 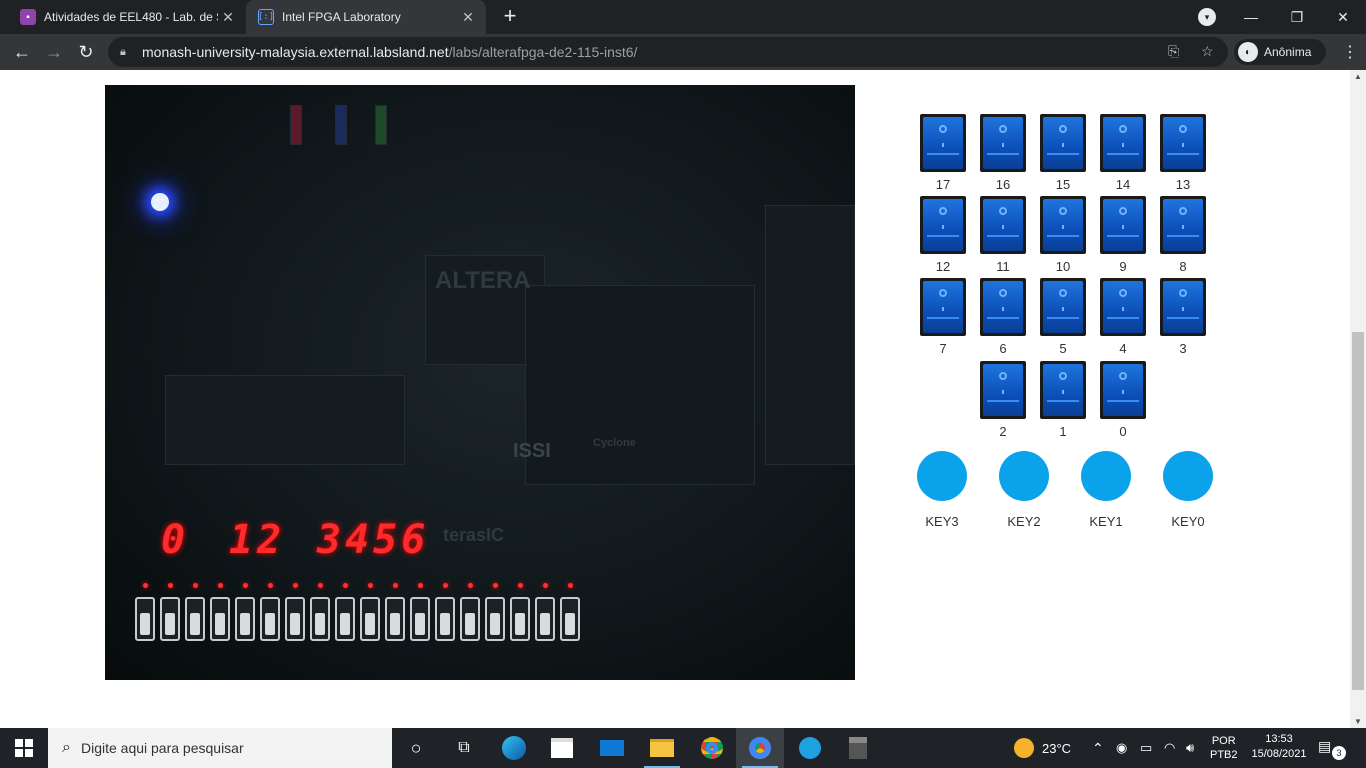 I want to click on switch-label: 14, so click(x=1123, y=184).